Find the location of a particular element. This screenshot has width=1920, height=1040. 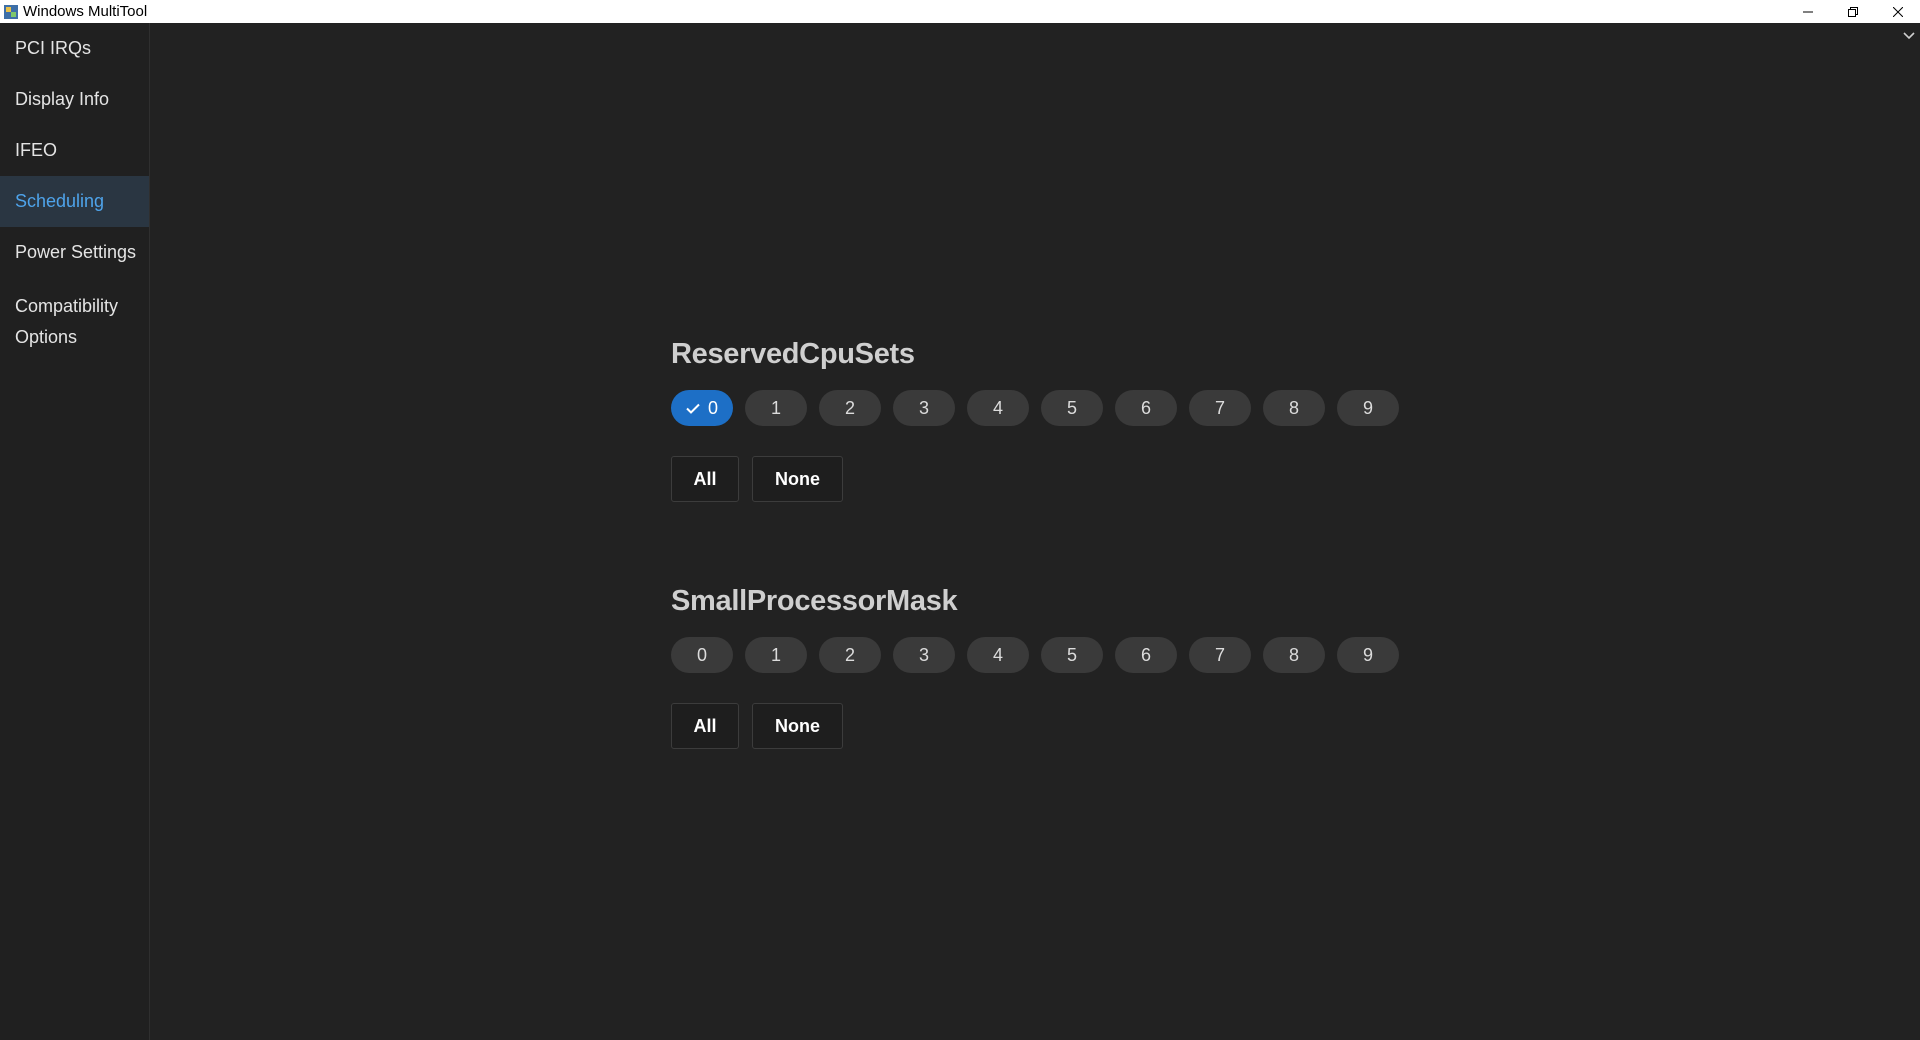

restore-icon is located at coordinates (1852, 11).